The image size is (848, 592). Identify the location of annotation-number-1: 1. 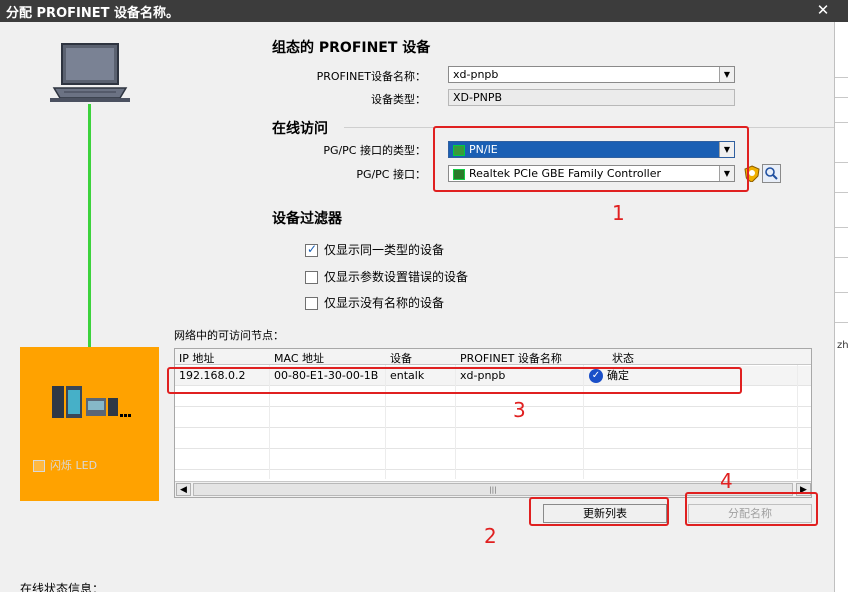
(618, 213).